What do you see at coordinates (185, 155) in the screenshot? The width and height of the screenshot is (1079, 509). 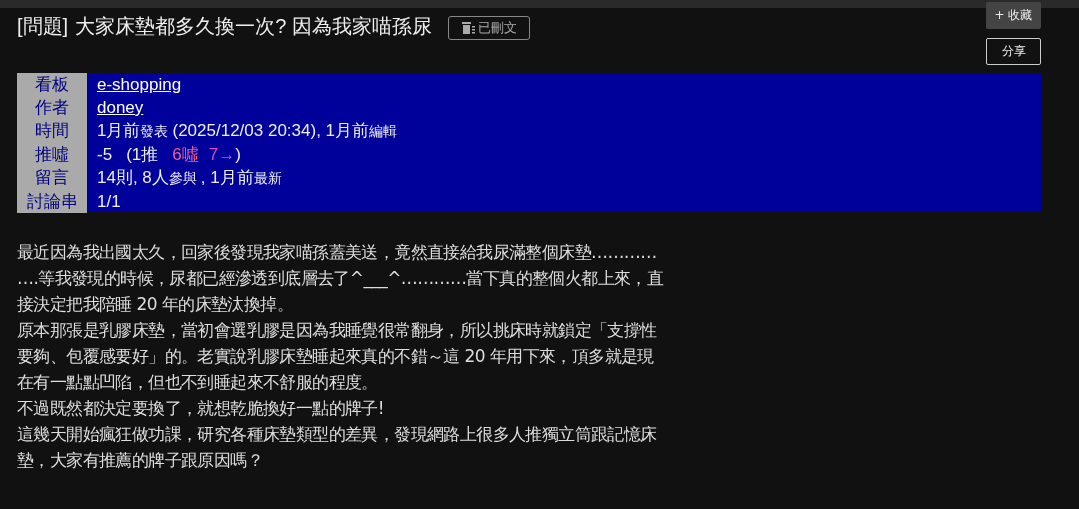 I see `boo-count: 6噓` at bounding box center [185, 155].